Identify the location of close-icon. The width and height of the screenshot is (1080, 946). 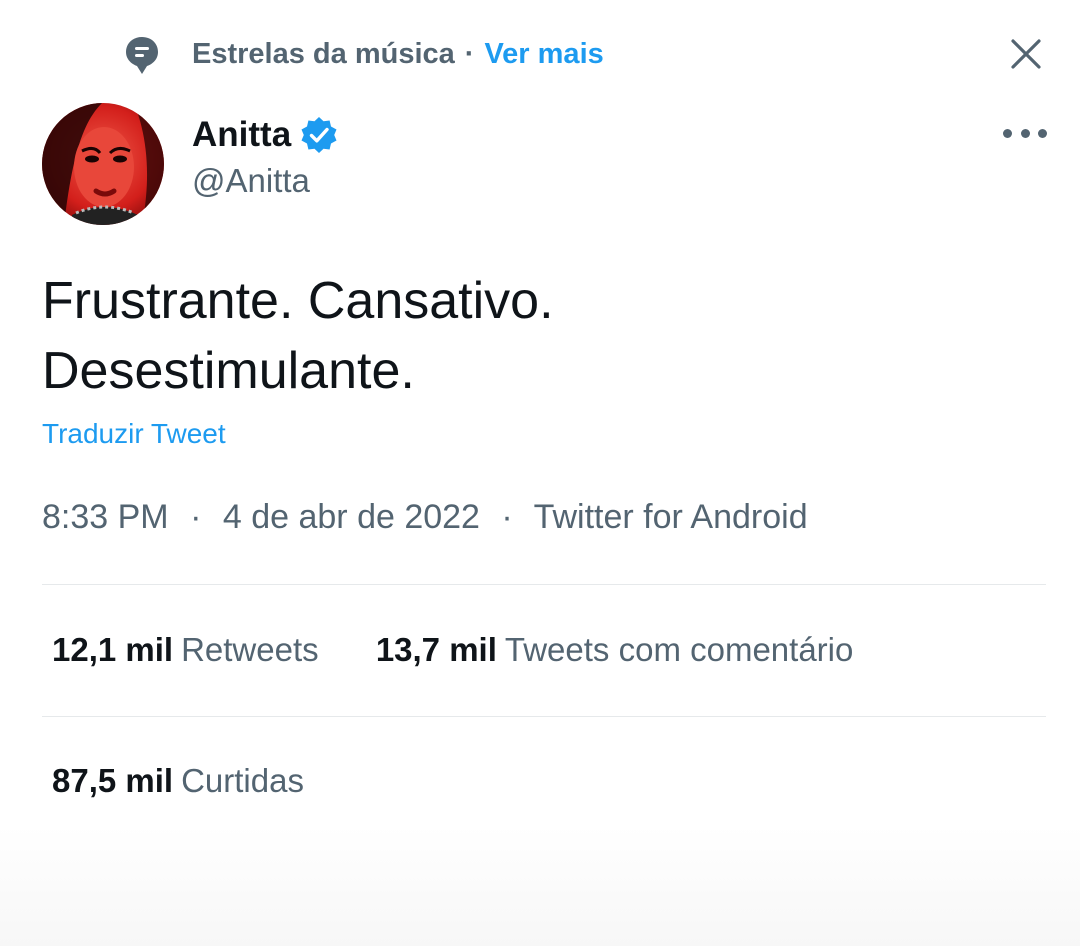
(1026, 54).